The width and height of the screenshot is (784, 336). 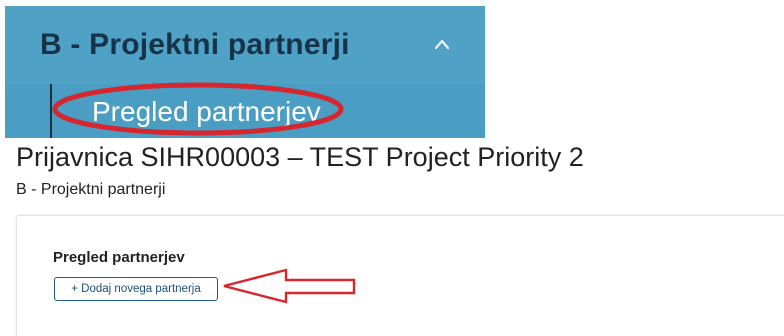 I want to click on arrow-left-icon, so click(x=289, y=286).